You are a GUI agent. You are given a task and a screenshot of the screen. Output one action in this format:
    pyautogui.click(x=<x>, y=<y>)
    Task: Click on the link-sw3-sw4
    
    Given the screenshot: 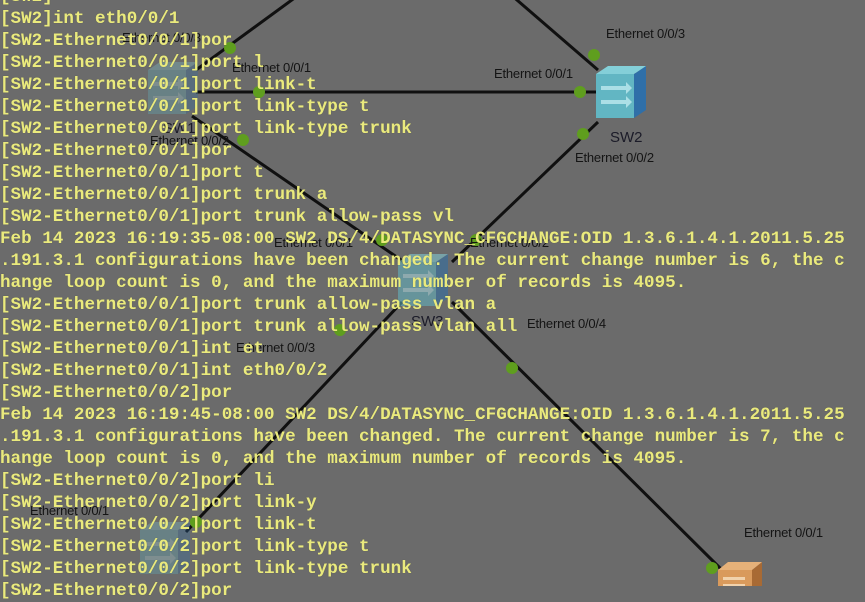 What is the action you would take?
    pyautogui.click(x=294, y=417)
    